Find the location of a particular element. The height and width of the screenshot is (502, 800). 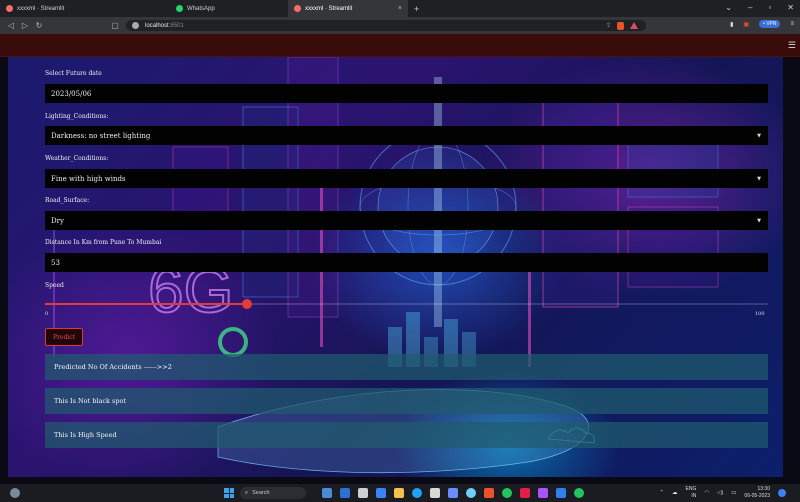

notification-icon is located at coordinates (782, 493).